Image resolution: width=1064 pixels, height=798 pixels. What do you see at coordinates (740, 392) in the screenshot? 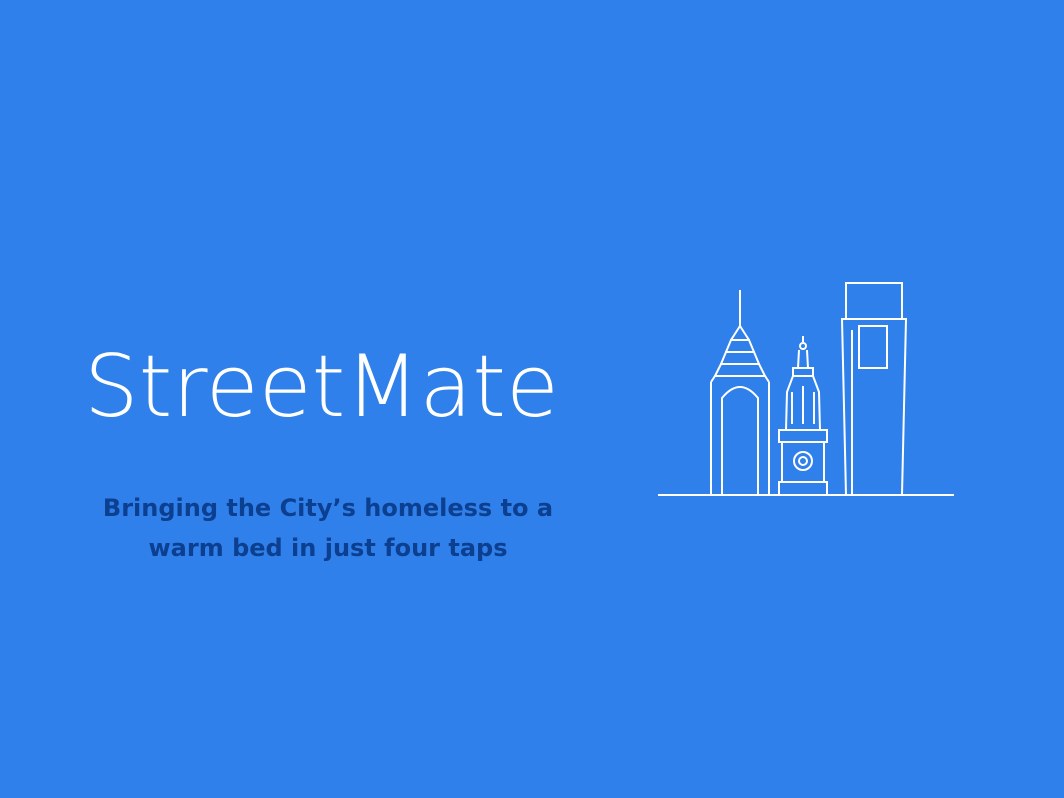
I see `spire-tower` at bounding box center [740, 392].